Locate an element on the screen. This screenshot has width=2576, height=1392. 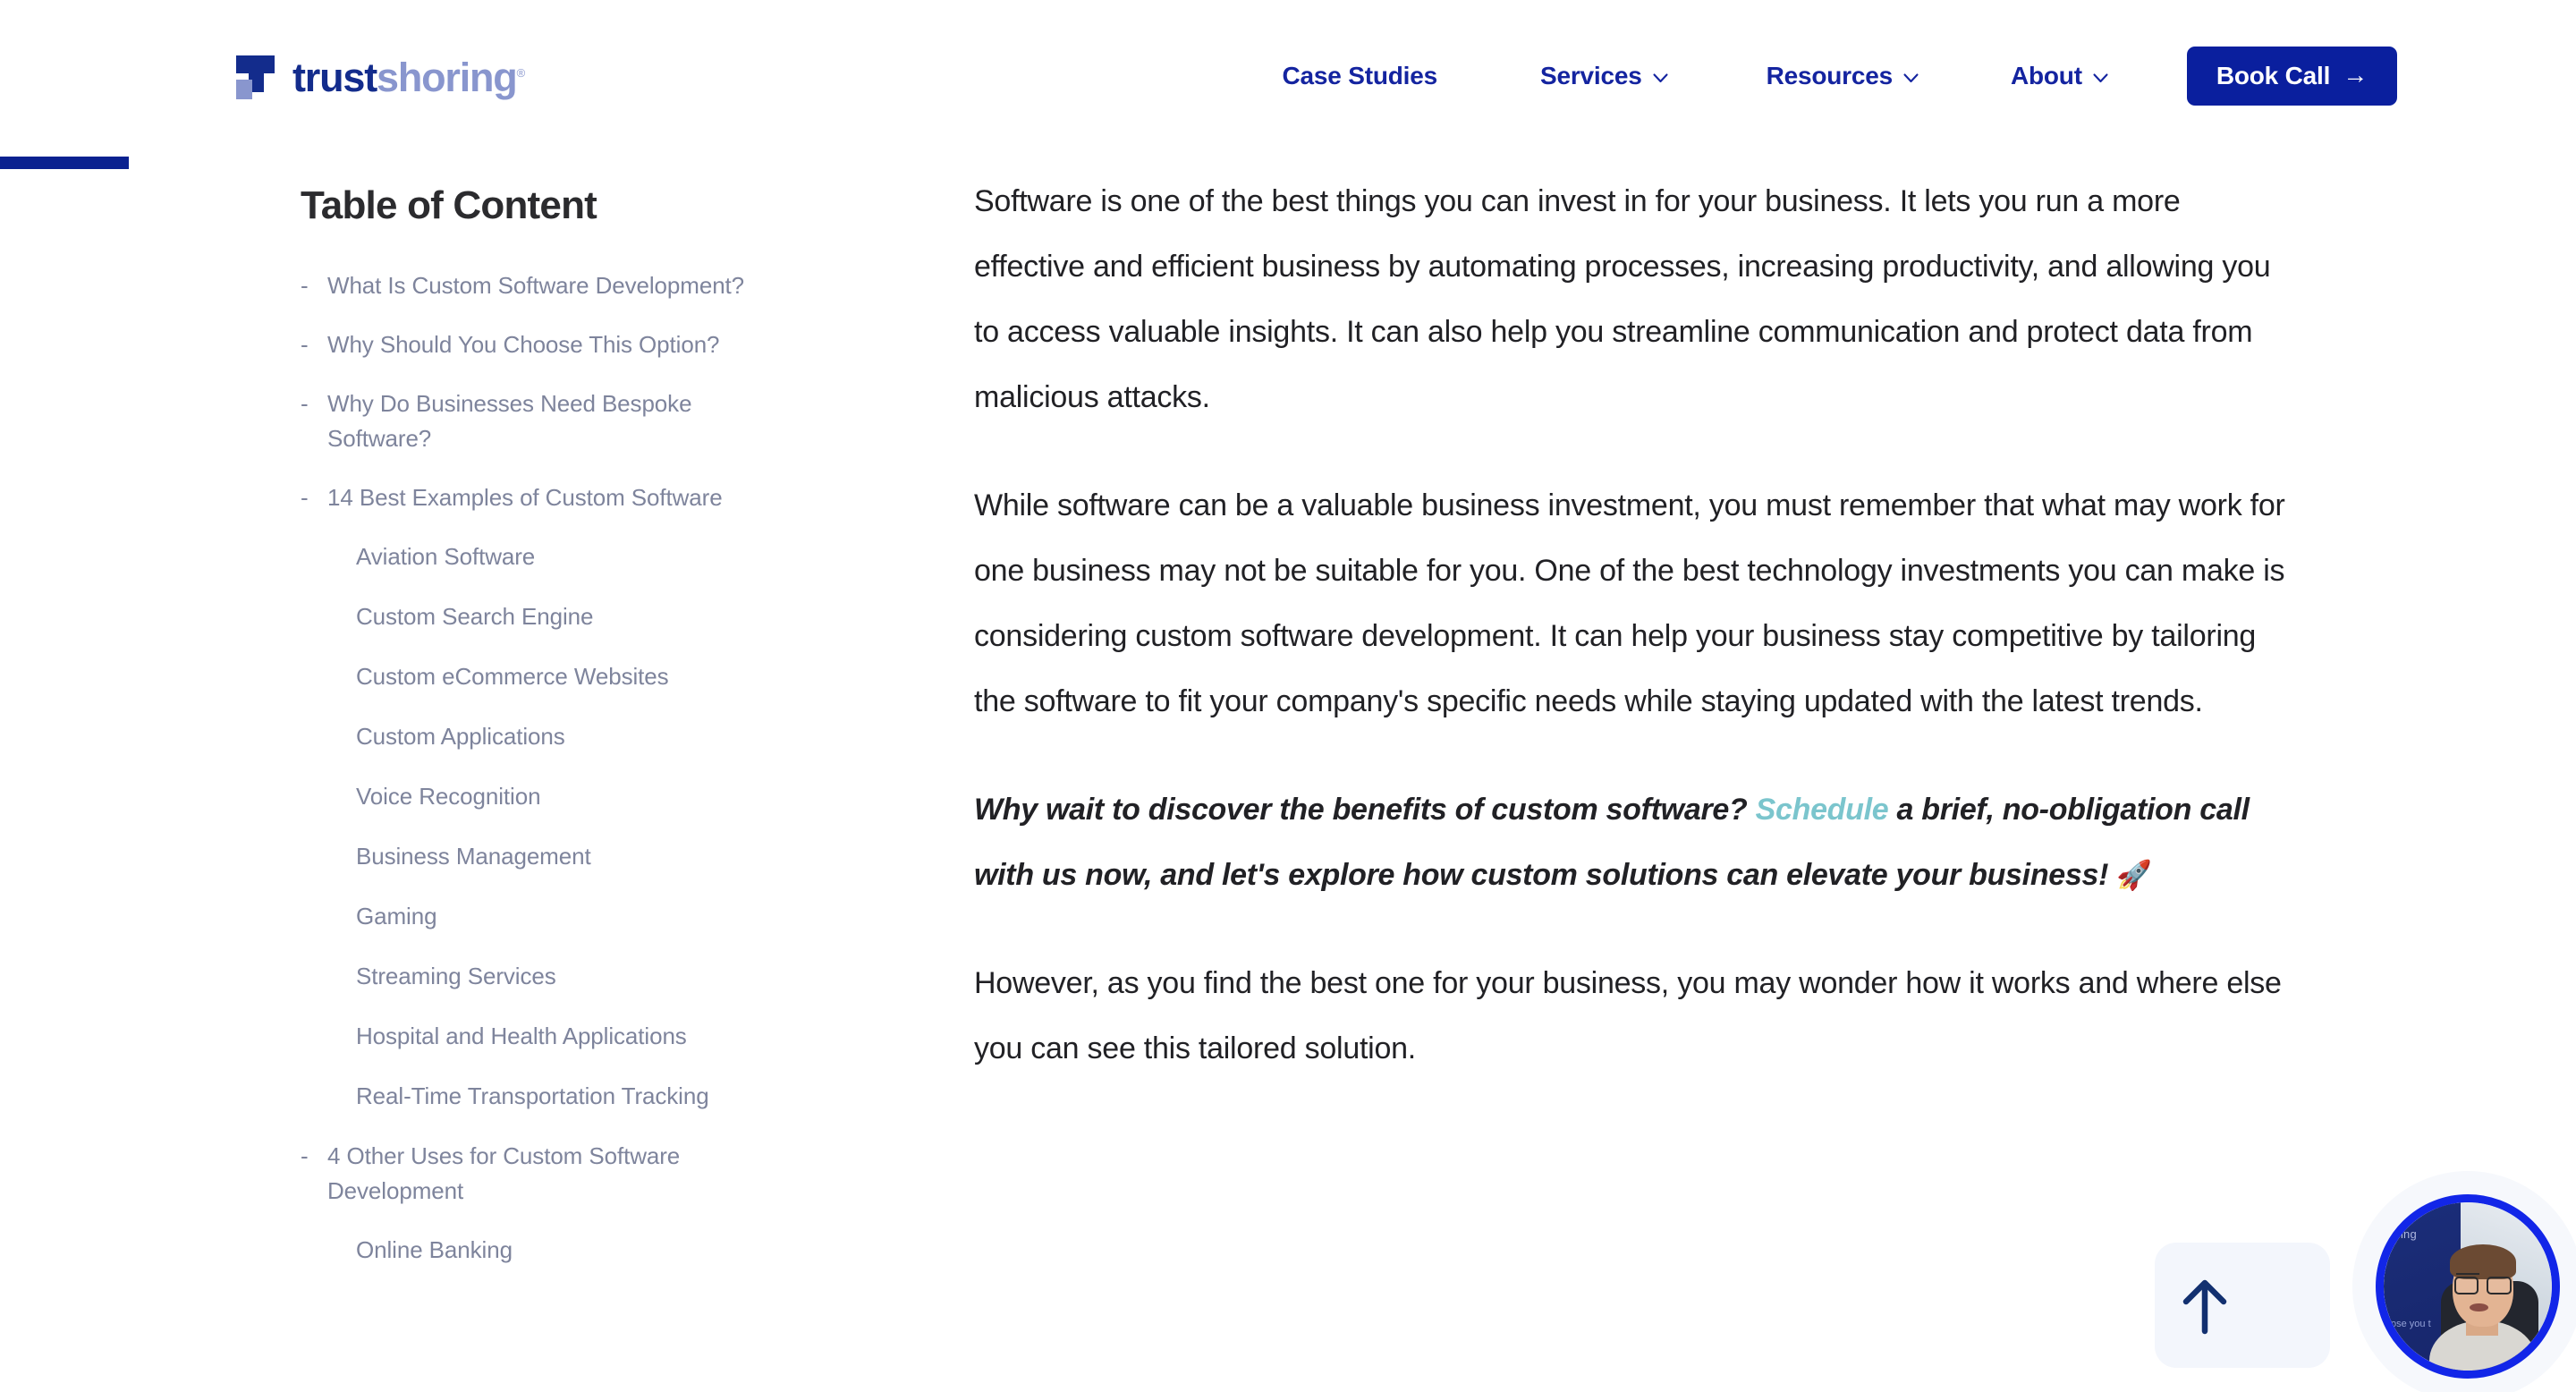
toc-item-label: Custom Search Engine is located at coordinates (475, 616).